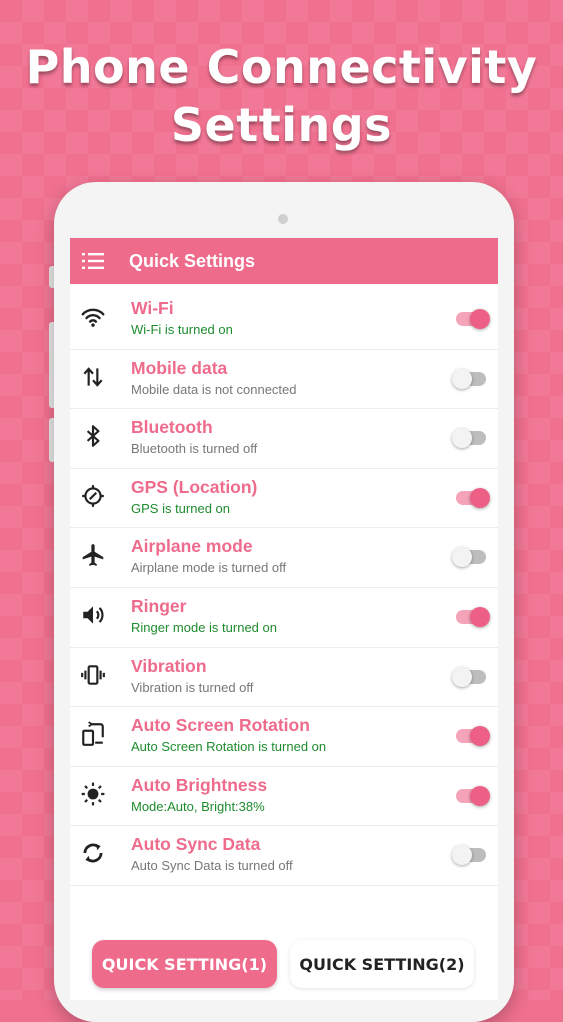 The height and width of the screenshot is (1022, 563). I want to click on setting-subtitle: Bluetooth is turned off, so click(194, 449).